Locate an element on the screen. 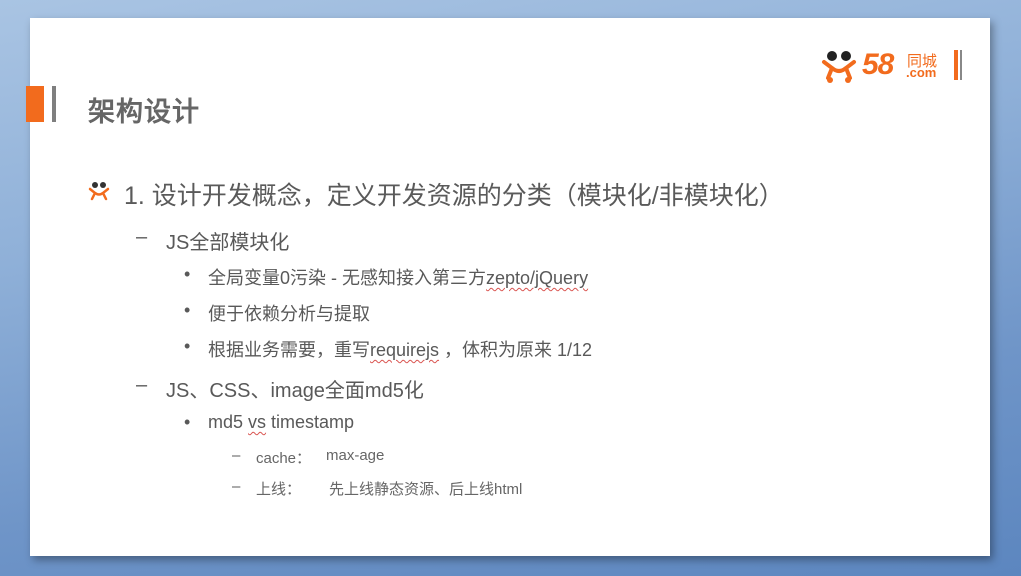 This screenshot has height=576, width=1021. logo-number: 58 is located at coordinates (878, 64).